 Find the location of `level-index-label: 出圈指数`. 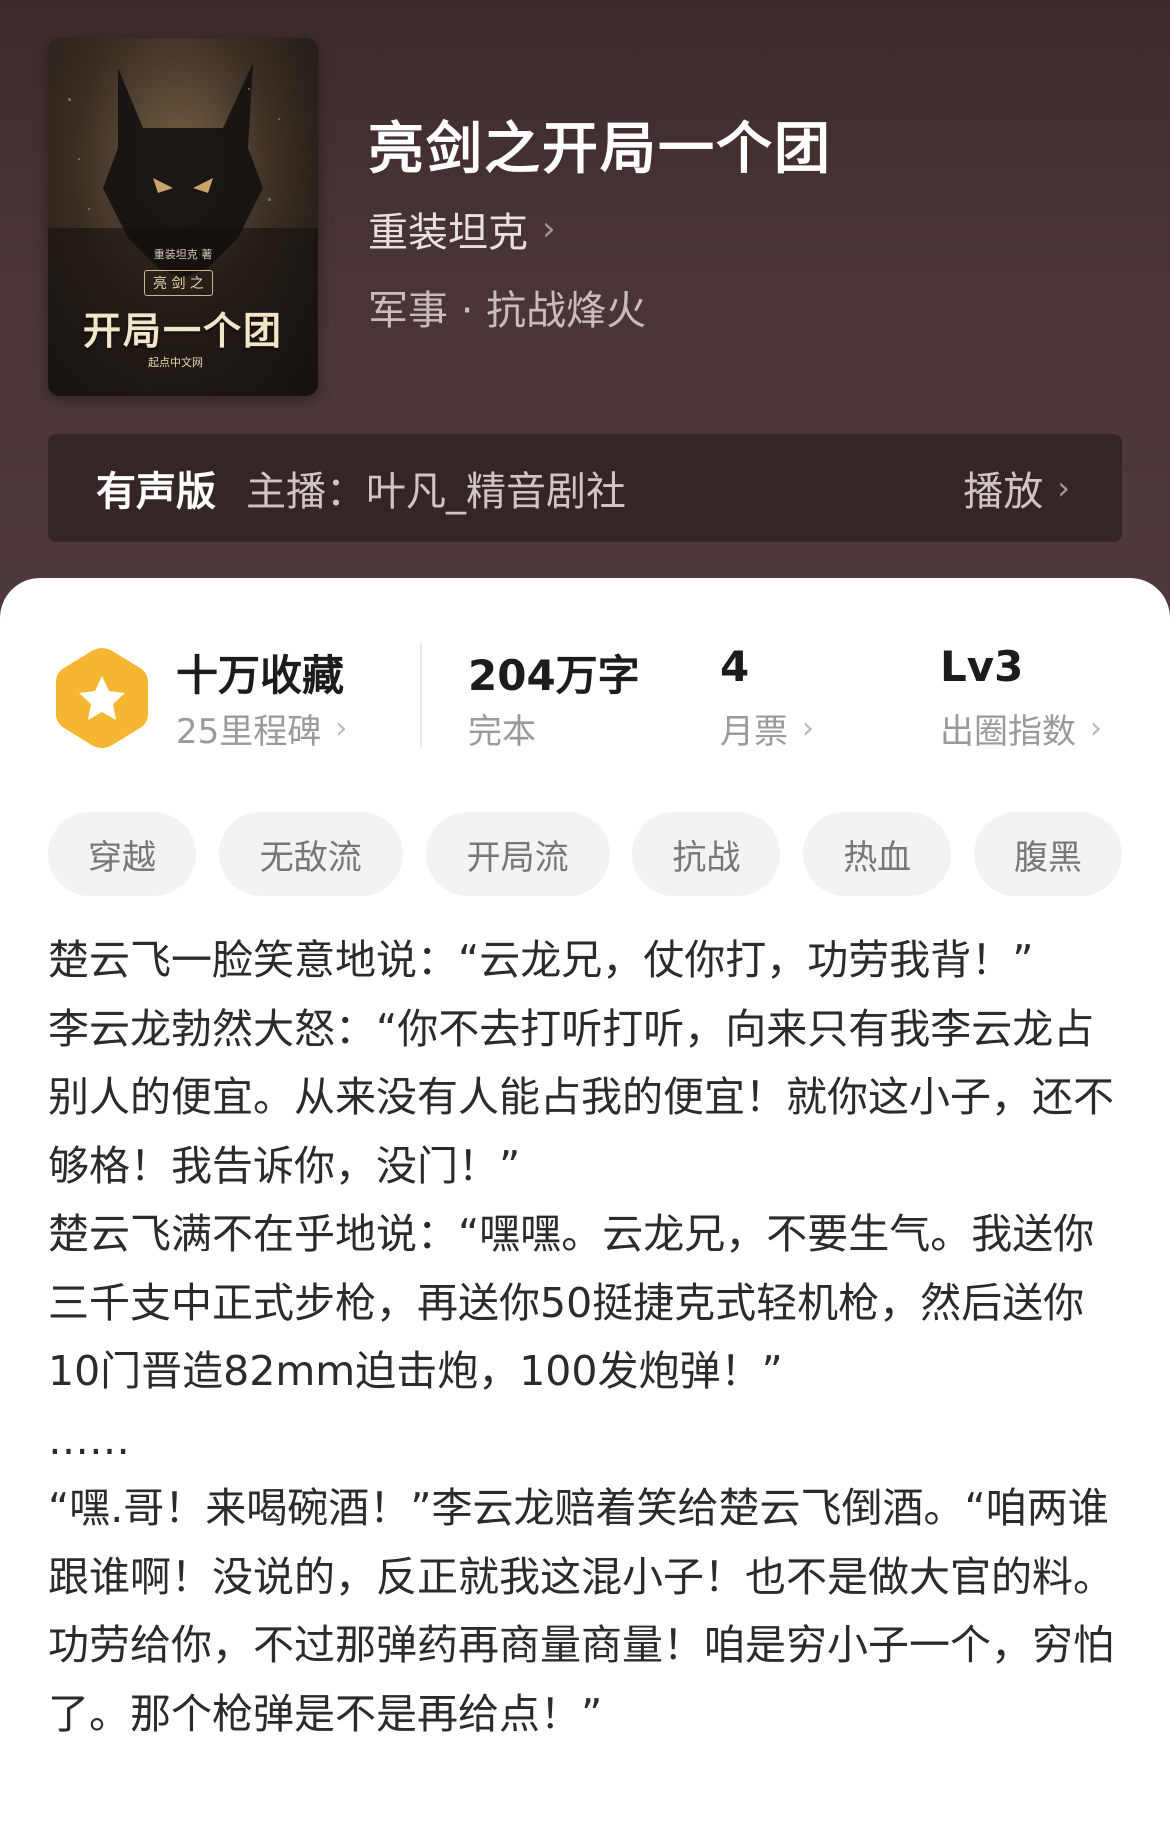

level-index-label: 出圈指数 is located at coordinates (1008, 732).